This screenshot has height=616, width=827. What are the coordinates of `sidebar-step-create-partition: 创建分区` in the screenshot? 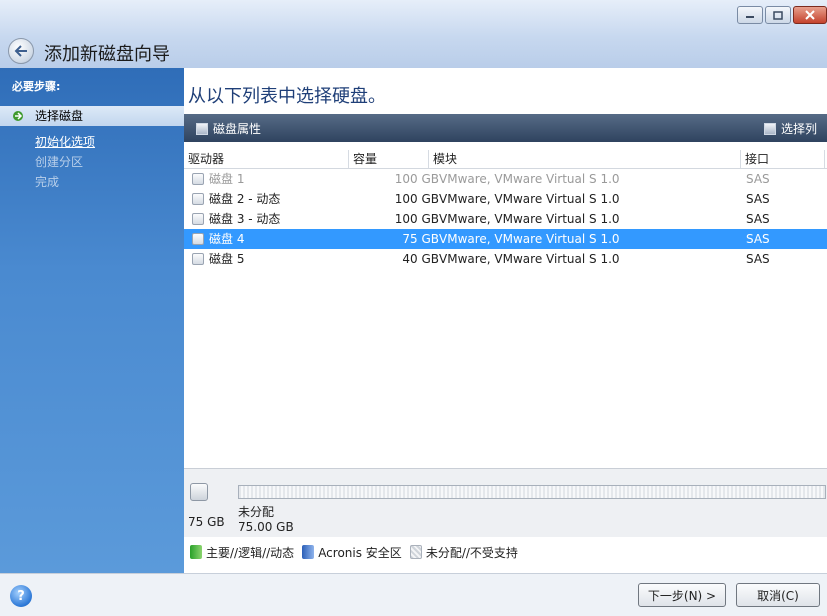 It's located at (59, 162).